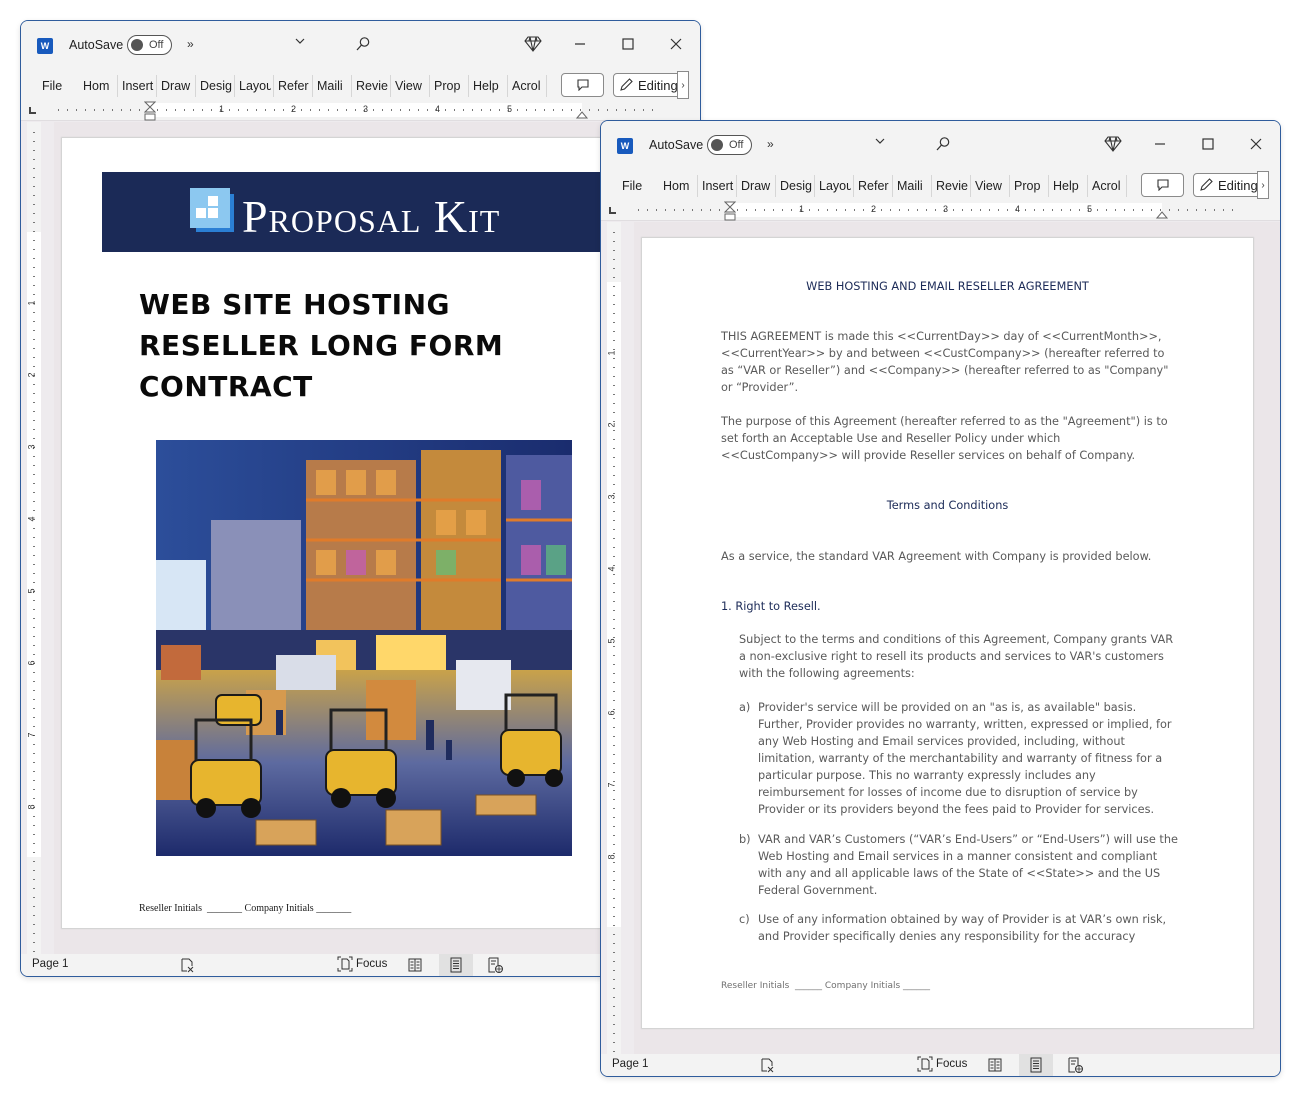 The width and height of the screenshot is (1300, 1100). I want to click on list-marker: a), so click(745, 707).